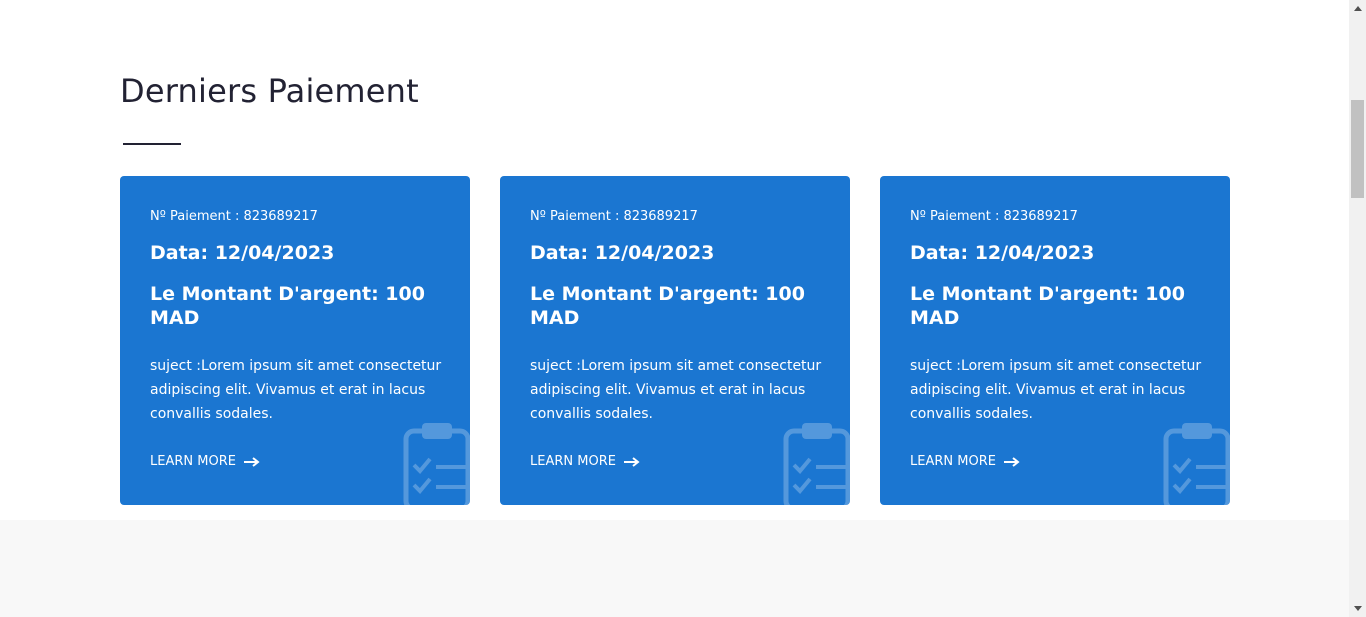  I want to click on vertical-scrollbar, so click(1357, 308).